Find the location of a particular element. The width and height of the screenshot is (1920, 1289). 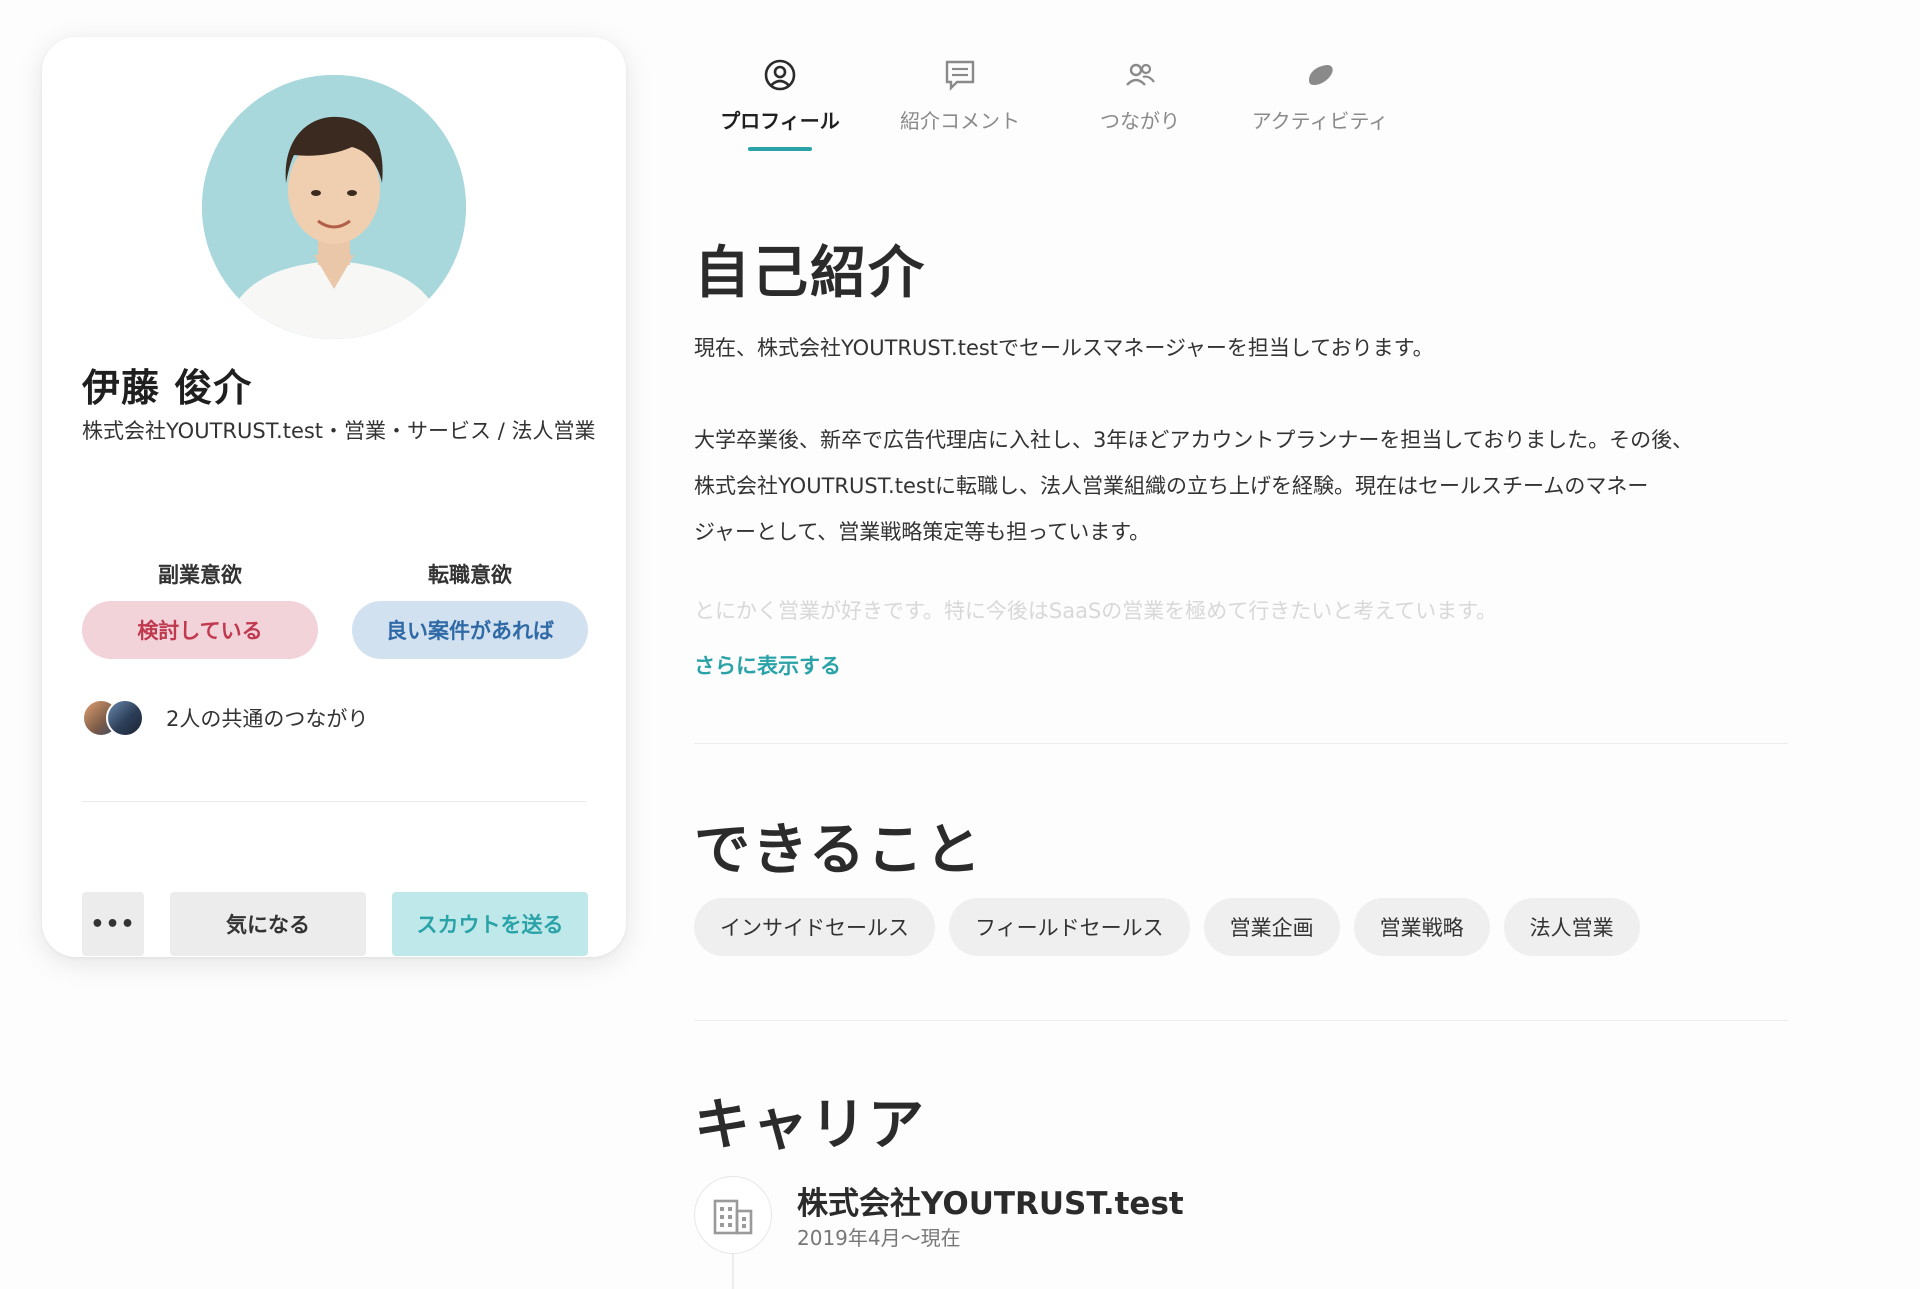

tab-label: プロフィール is located at coordinates (780, 121).